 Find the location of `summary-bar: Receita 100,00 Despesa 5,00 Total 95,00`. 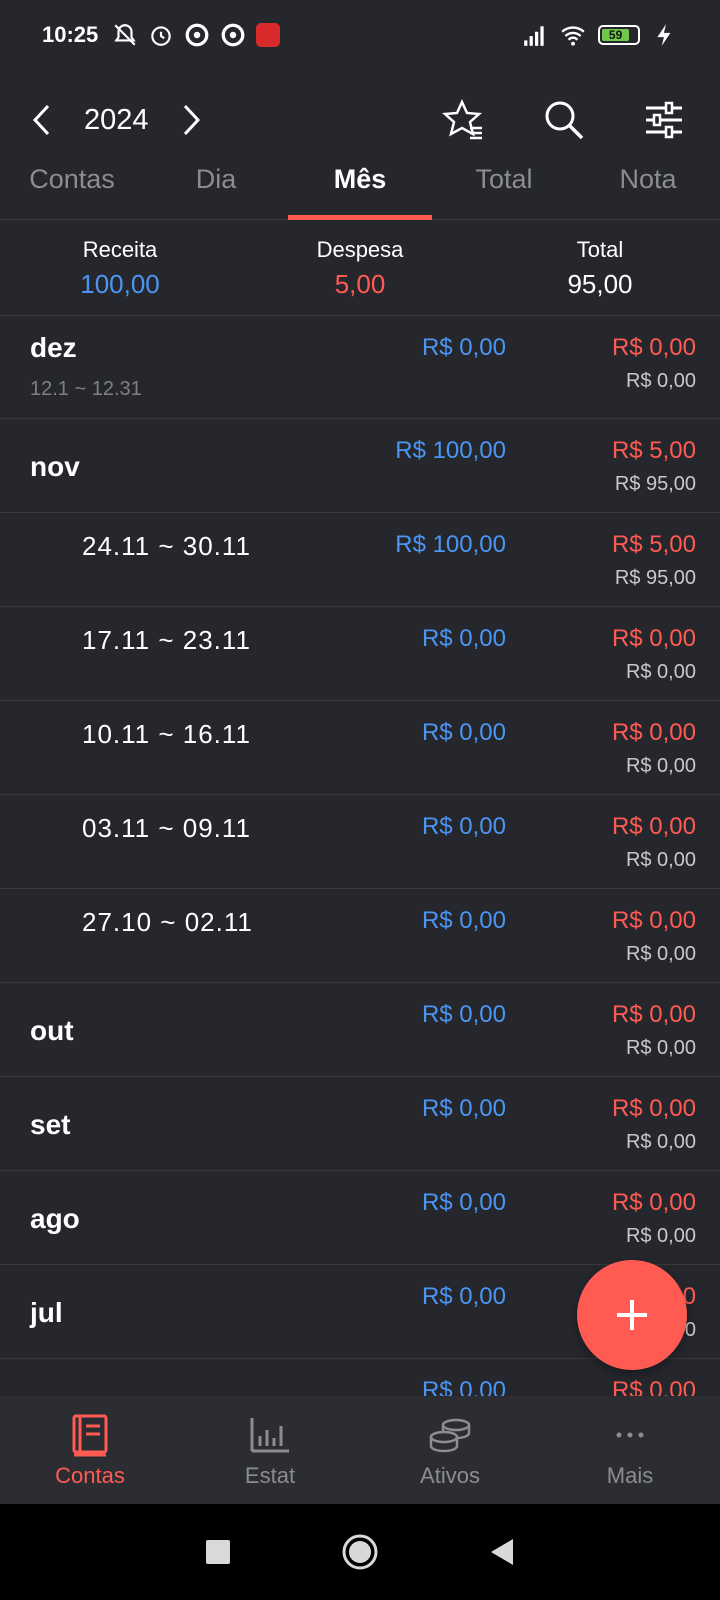

summary-bar: Receita 100,00 Despesa 5,00 Total 95,00 is located at coordinates (360, 268).